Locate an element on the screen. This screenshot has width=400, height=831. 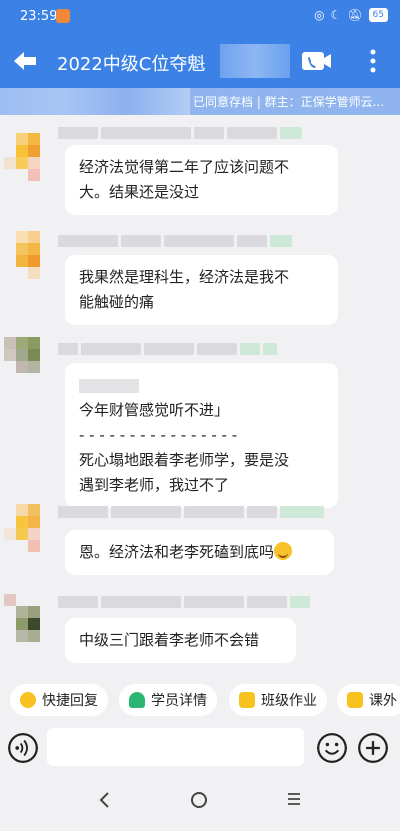
more-options-icon is located at coordinates (373, 61).